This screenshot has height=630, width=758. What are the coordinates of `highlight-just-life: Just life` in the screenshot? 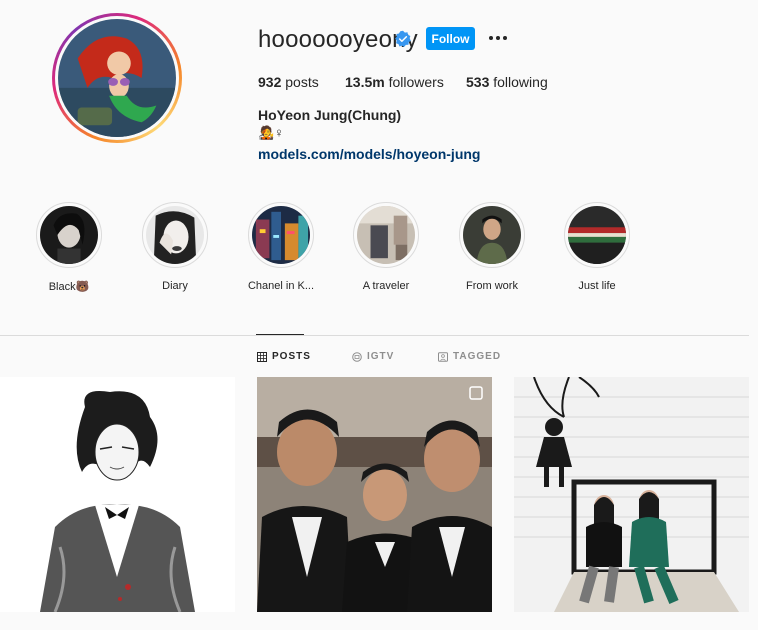 It's located at (597, 247).